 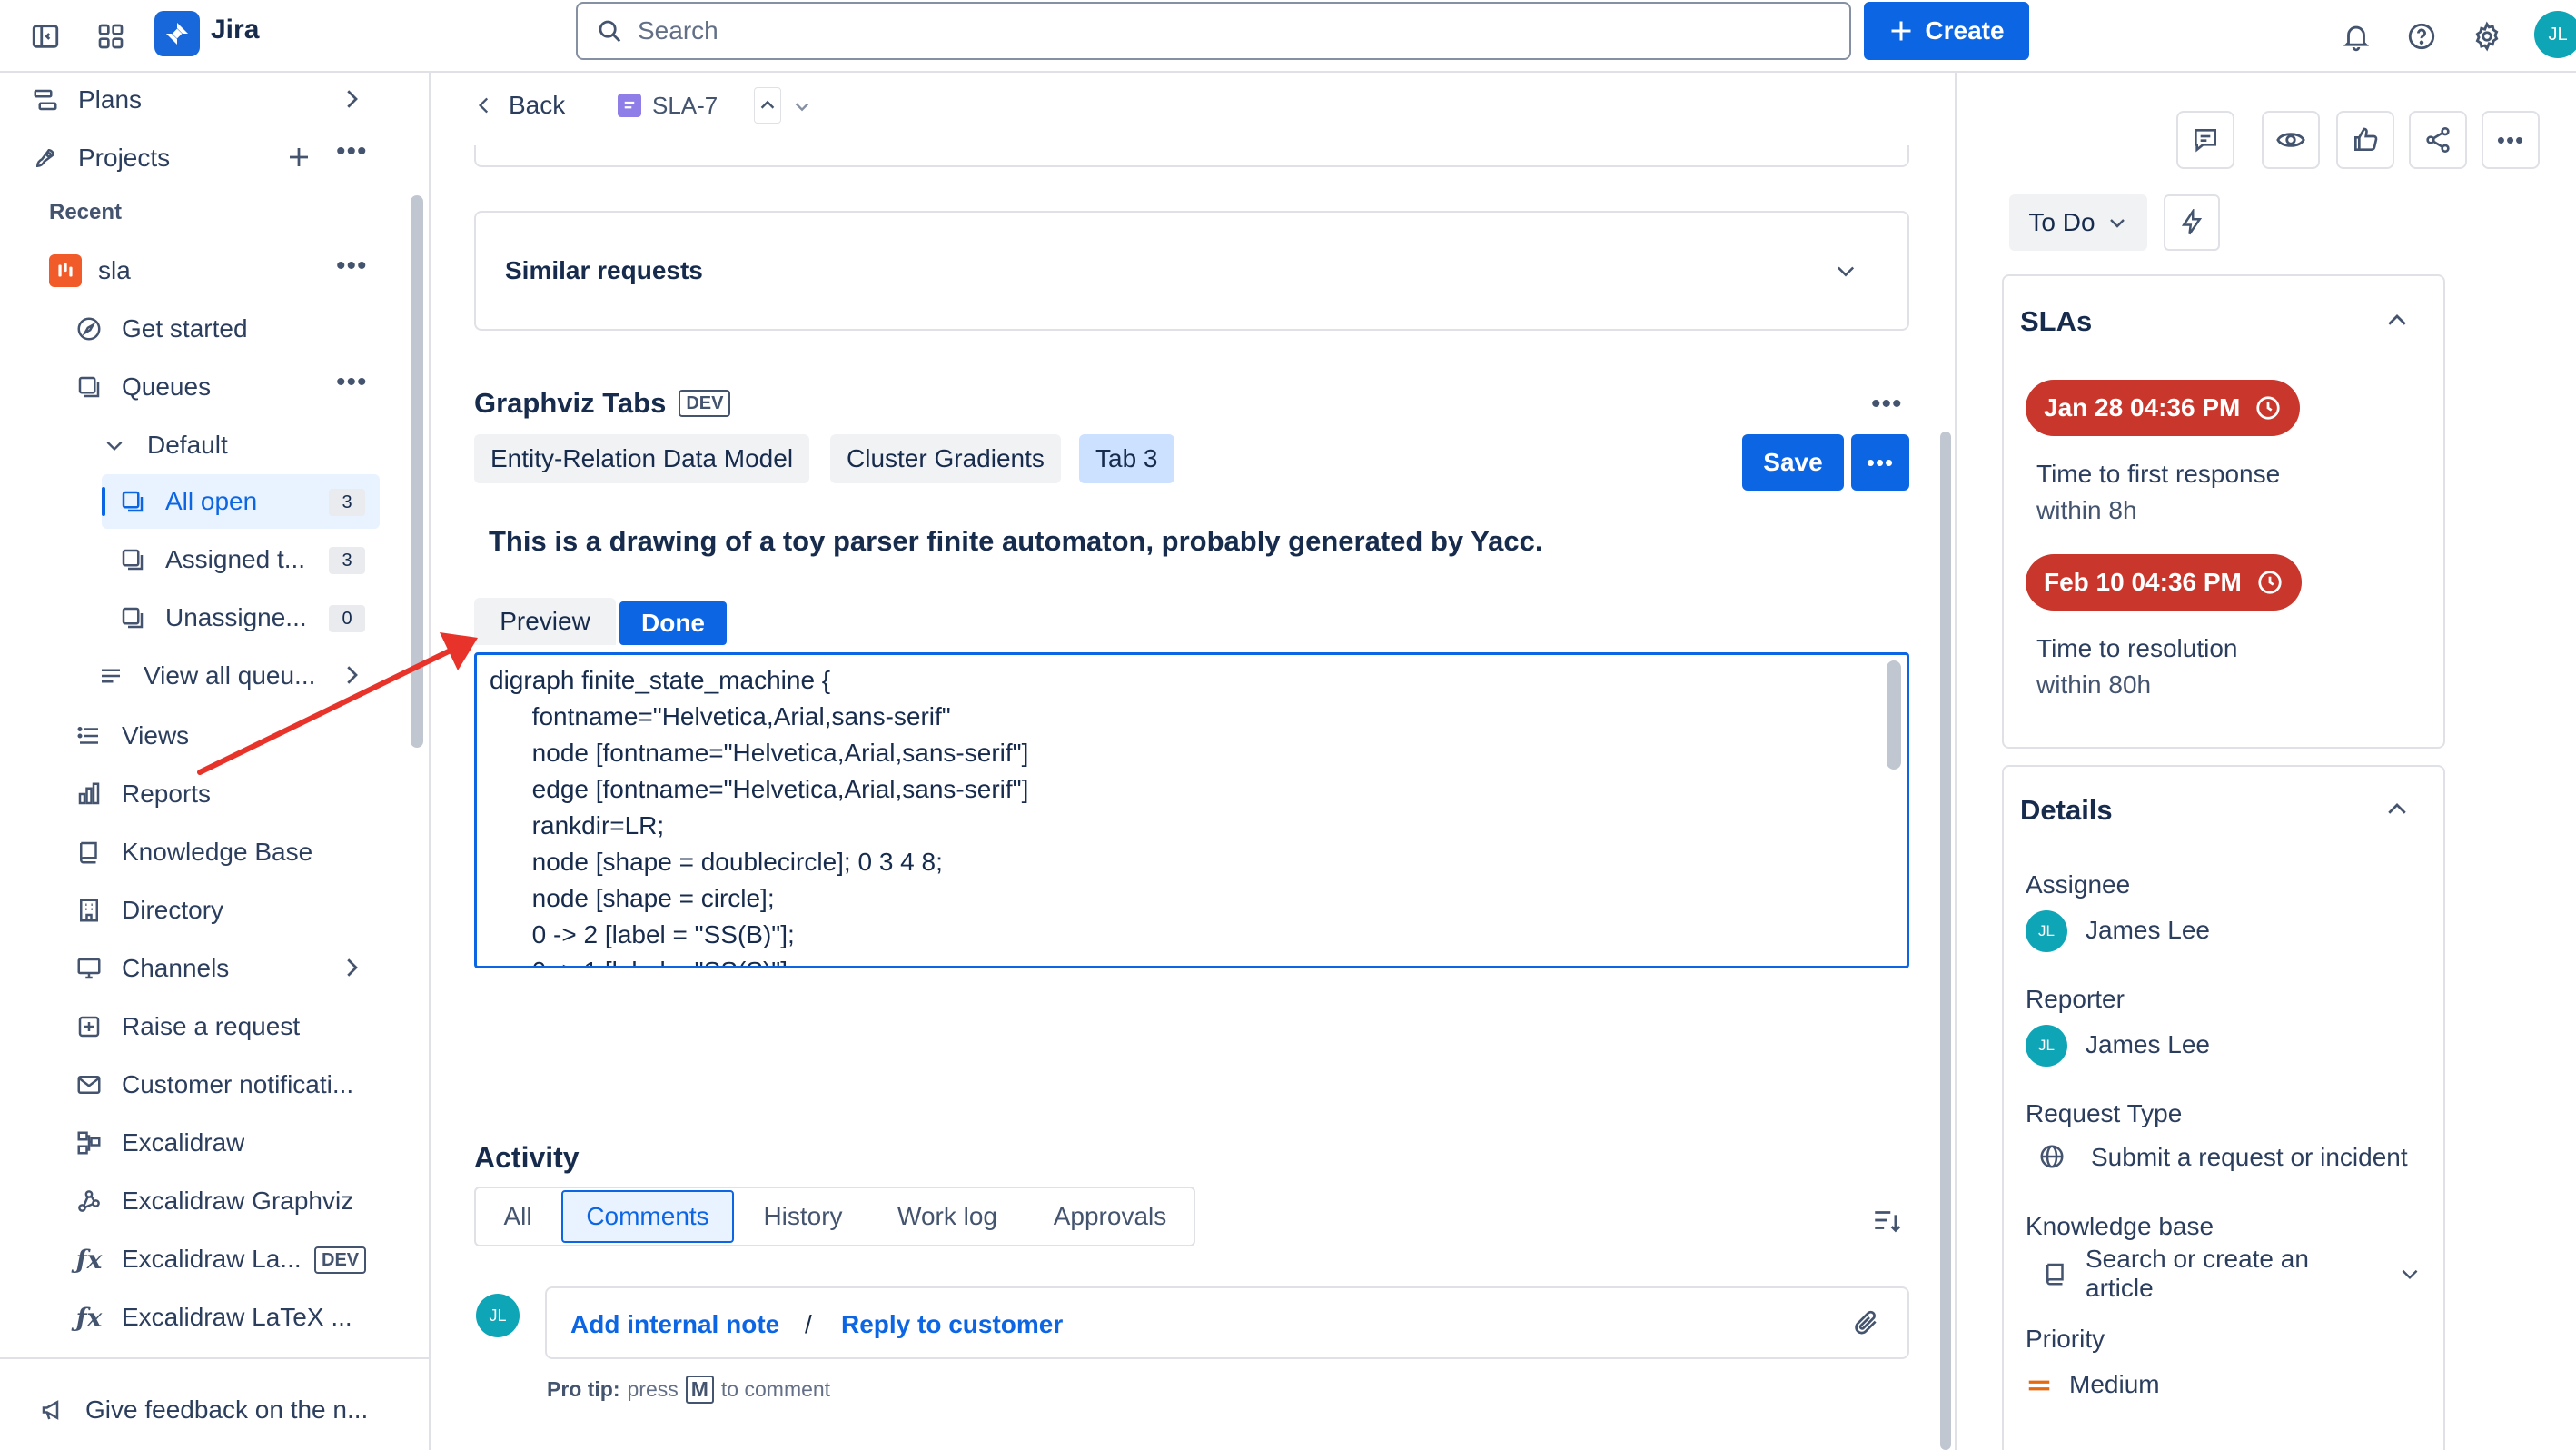 What do you see at coordinates (647, 1216) in the screenshot?
I see `tab-comments: Comments` at bounding box center [647, 1216].